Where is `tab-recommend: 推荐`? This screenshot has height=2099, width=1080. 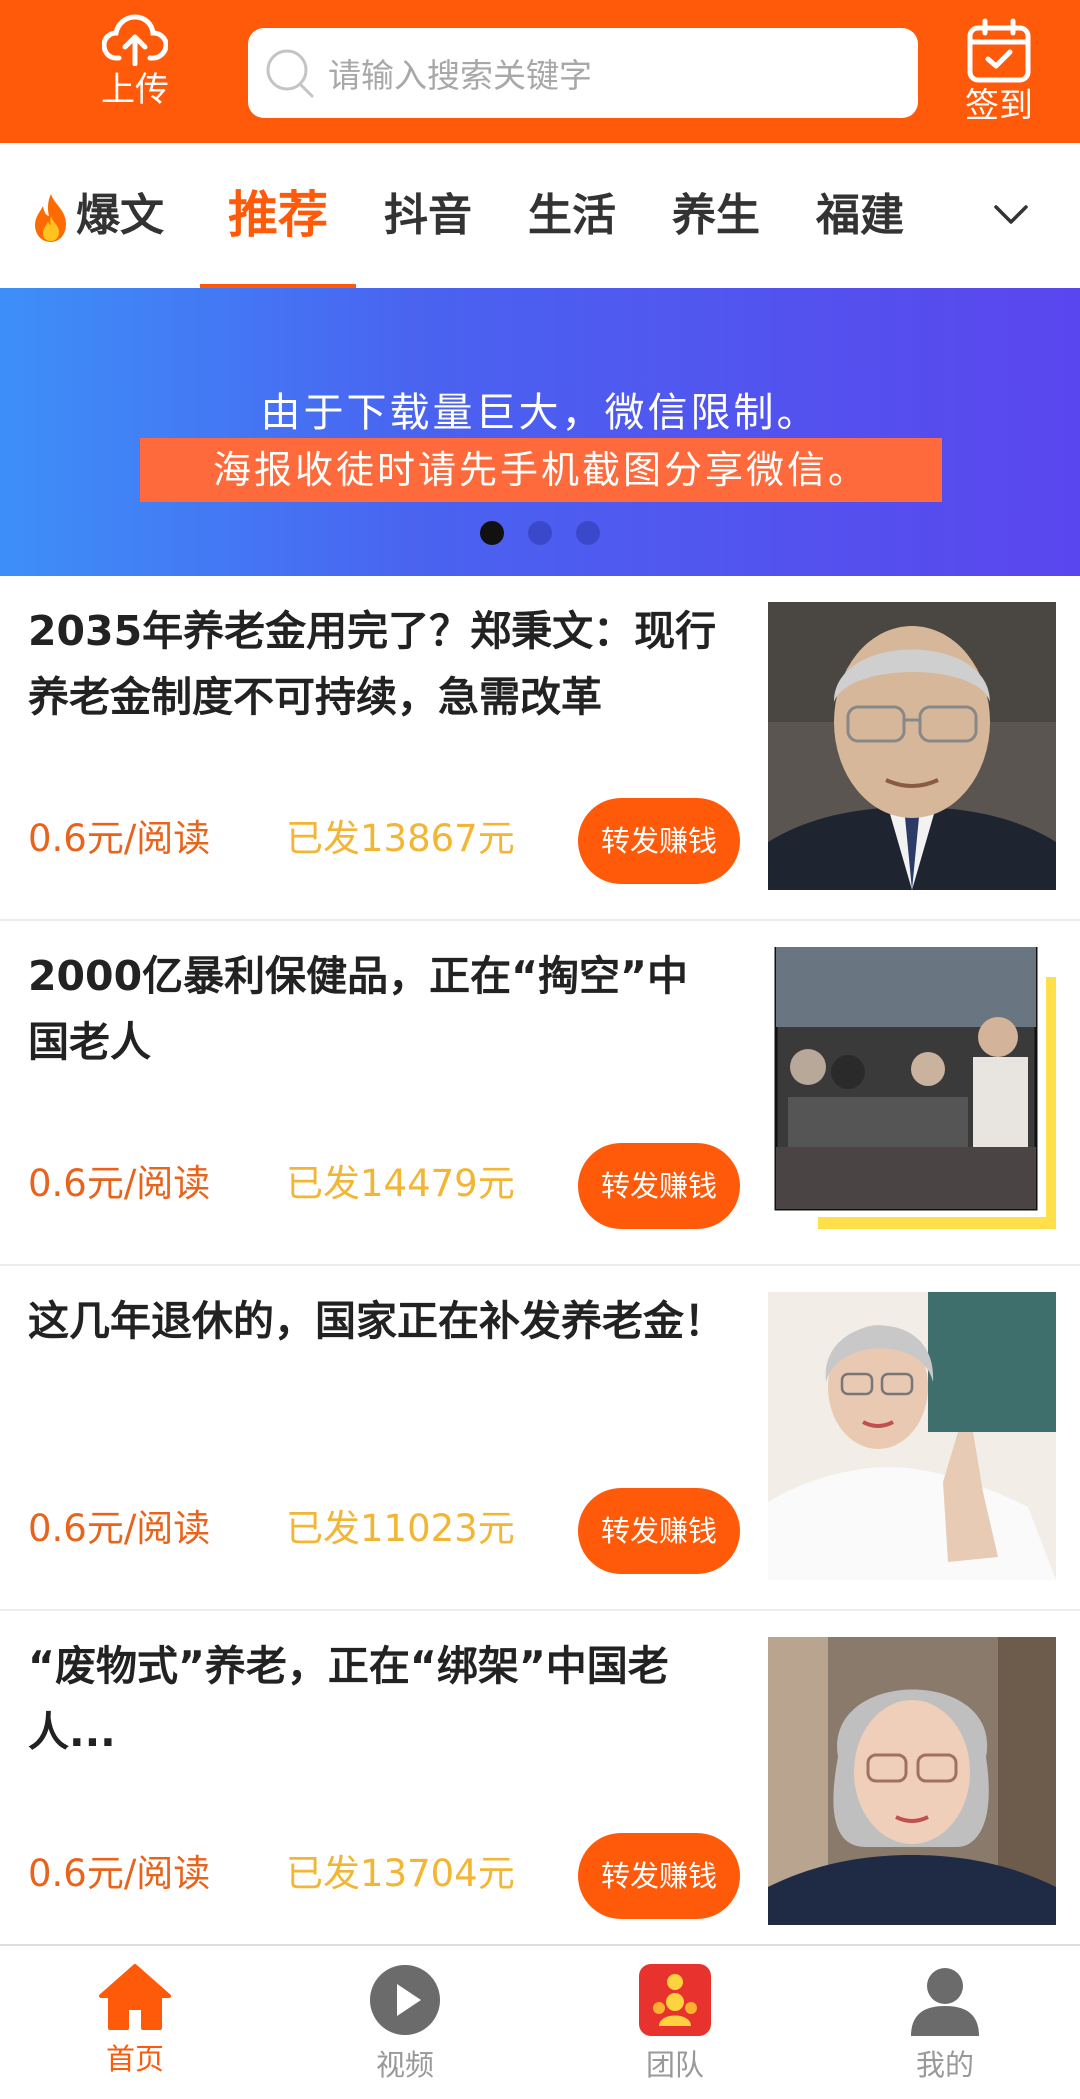 tab-recommend: 推荐 is located at coordinates (278, 215).